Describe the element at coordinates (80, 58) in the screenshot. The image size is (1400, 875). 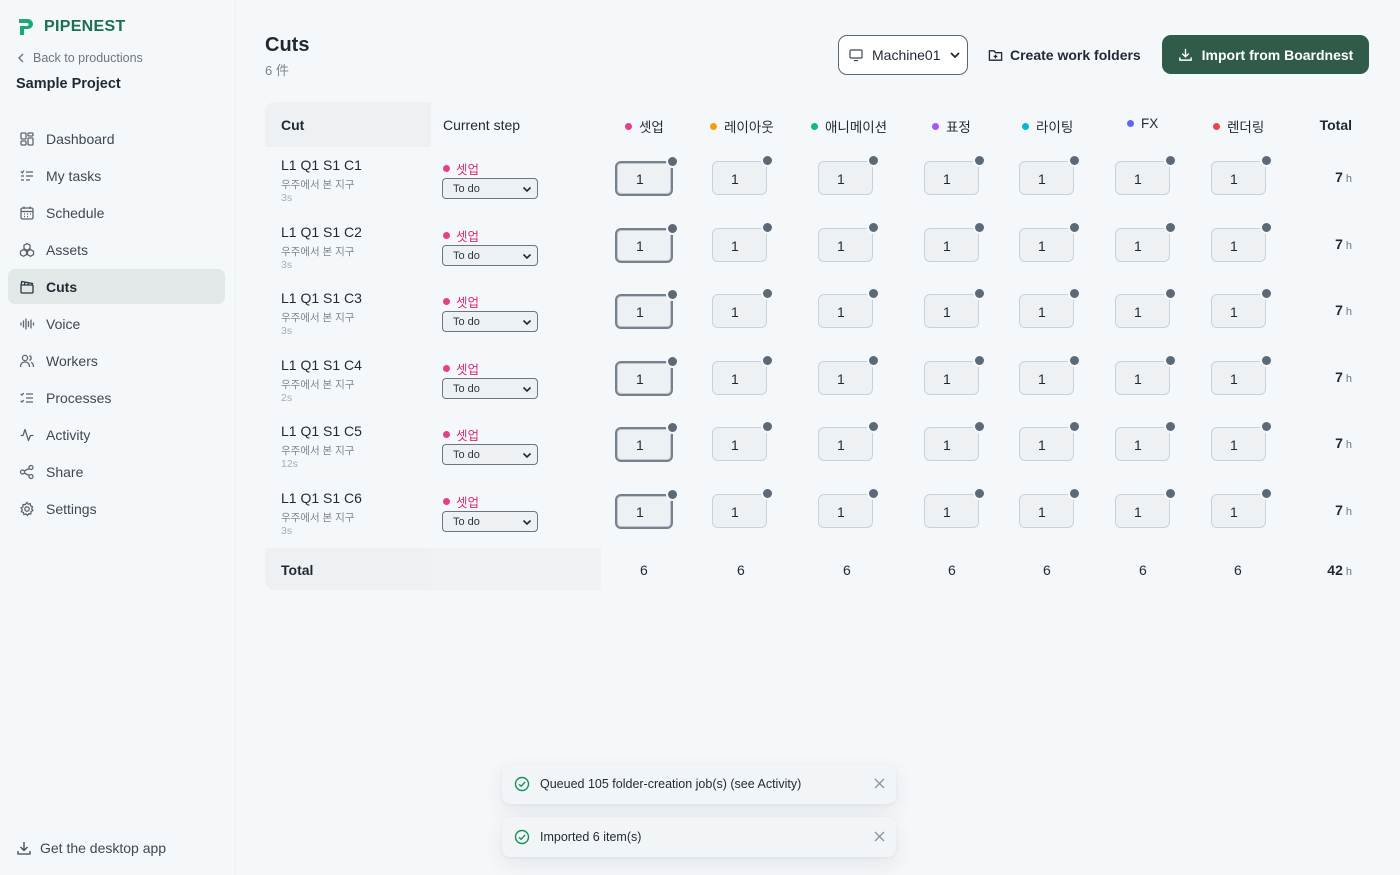
I see `back-to-productions-link: Back to productions` at that location.